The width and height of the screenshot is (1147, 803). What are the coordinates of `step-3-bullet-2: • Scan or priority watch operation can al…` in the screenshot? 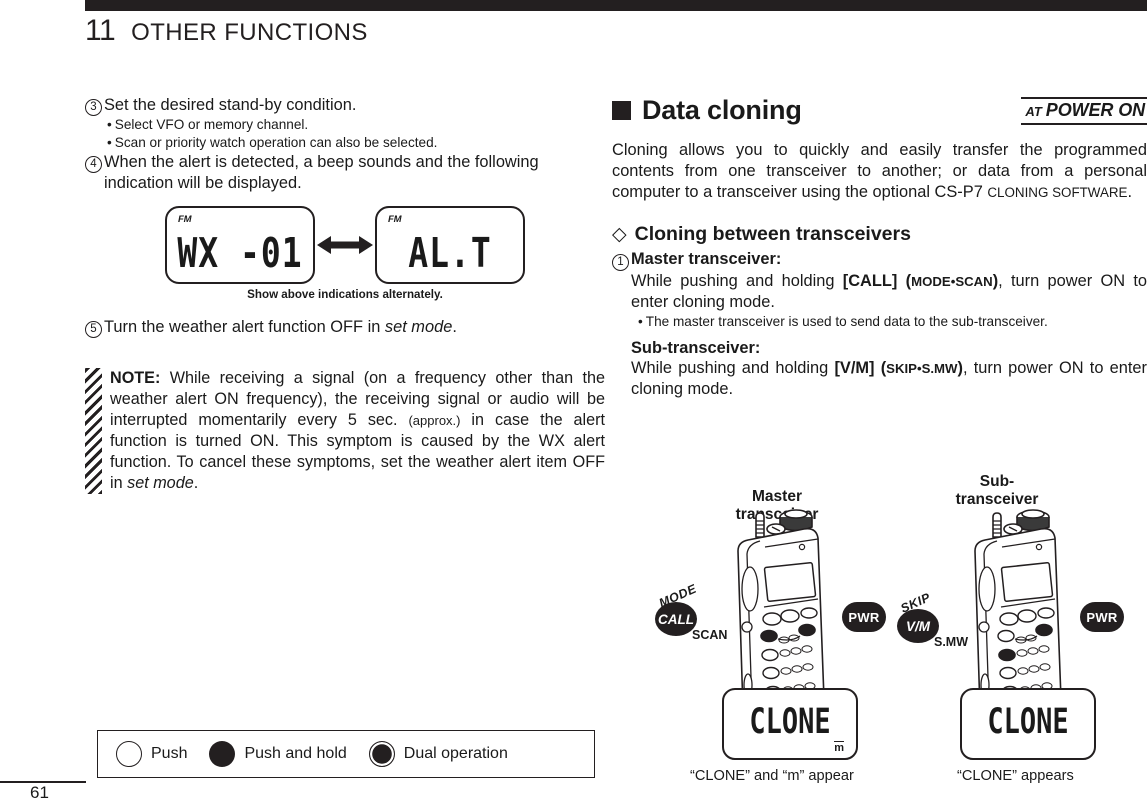 It's located at (345, 143).